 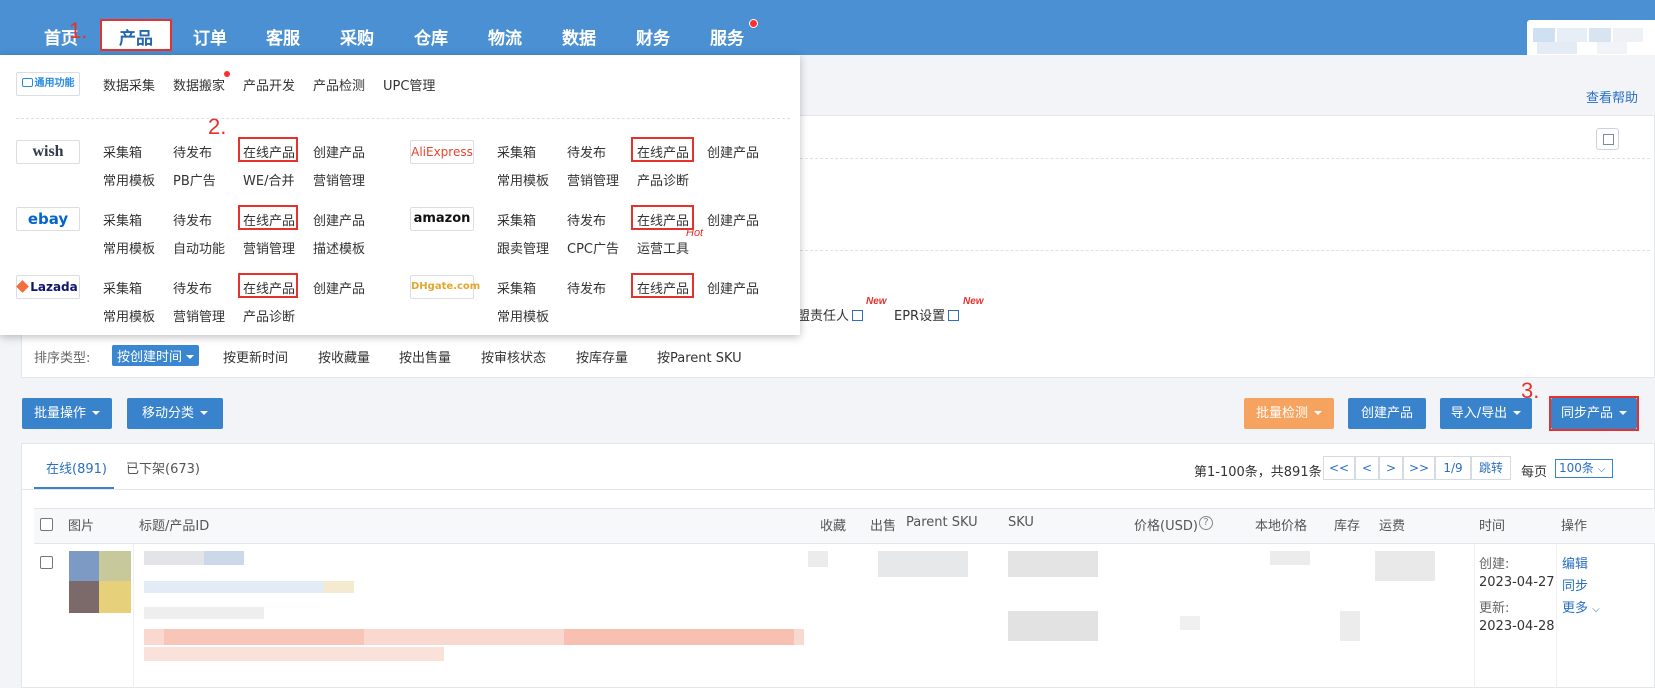 What do you see at coordinates (505, 36) in the screenshot?
I see `nav-logistics: 物流` at bounding box center [505, 36].